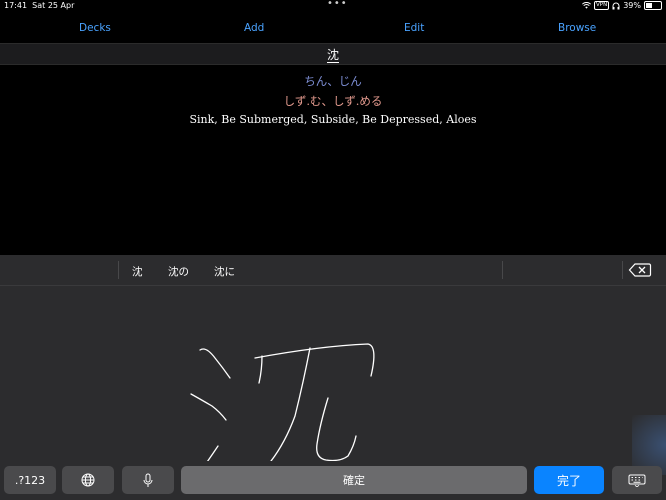 This screenshot has height=500, width=666. I want to click on decks-button: Decks, so click(95, 28).